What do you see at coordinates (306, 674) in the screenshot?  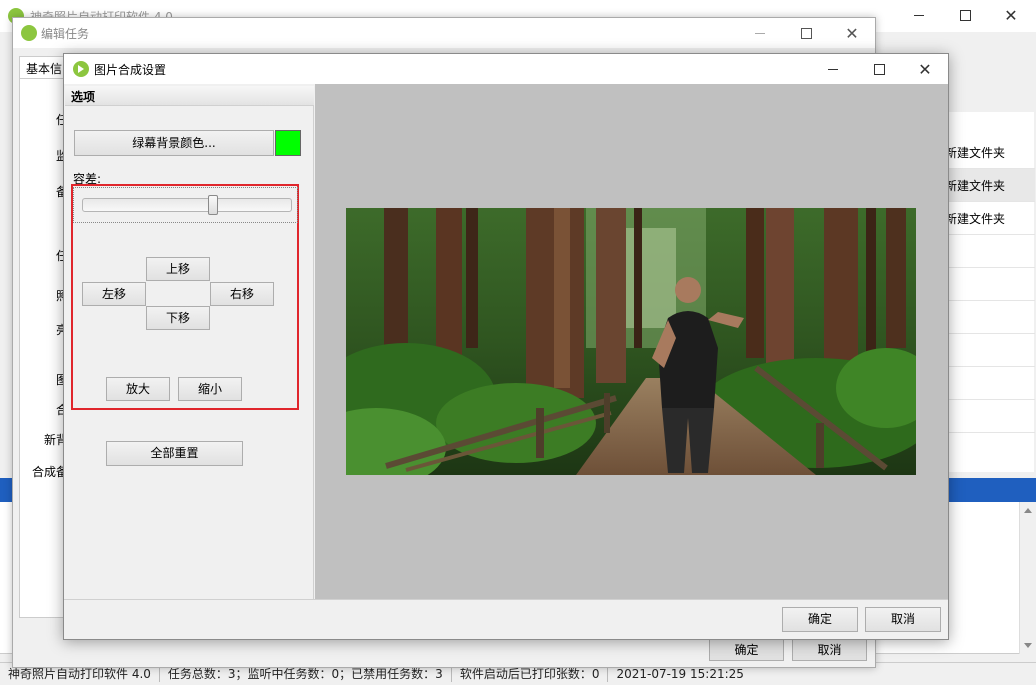 I see `status-task-stats: 任务总数：3；监听中任务数：0；已禁用任务数：3` at bounding box center [306, 674].